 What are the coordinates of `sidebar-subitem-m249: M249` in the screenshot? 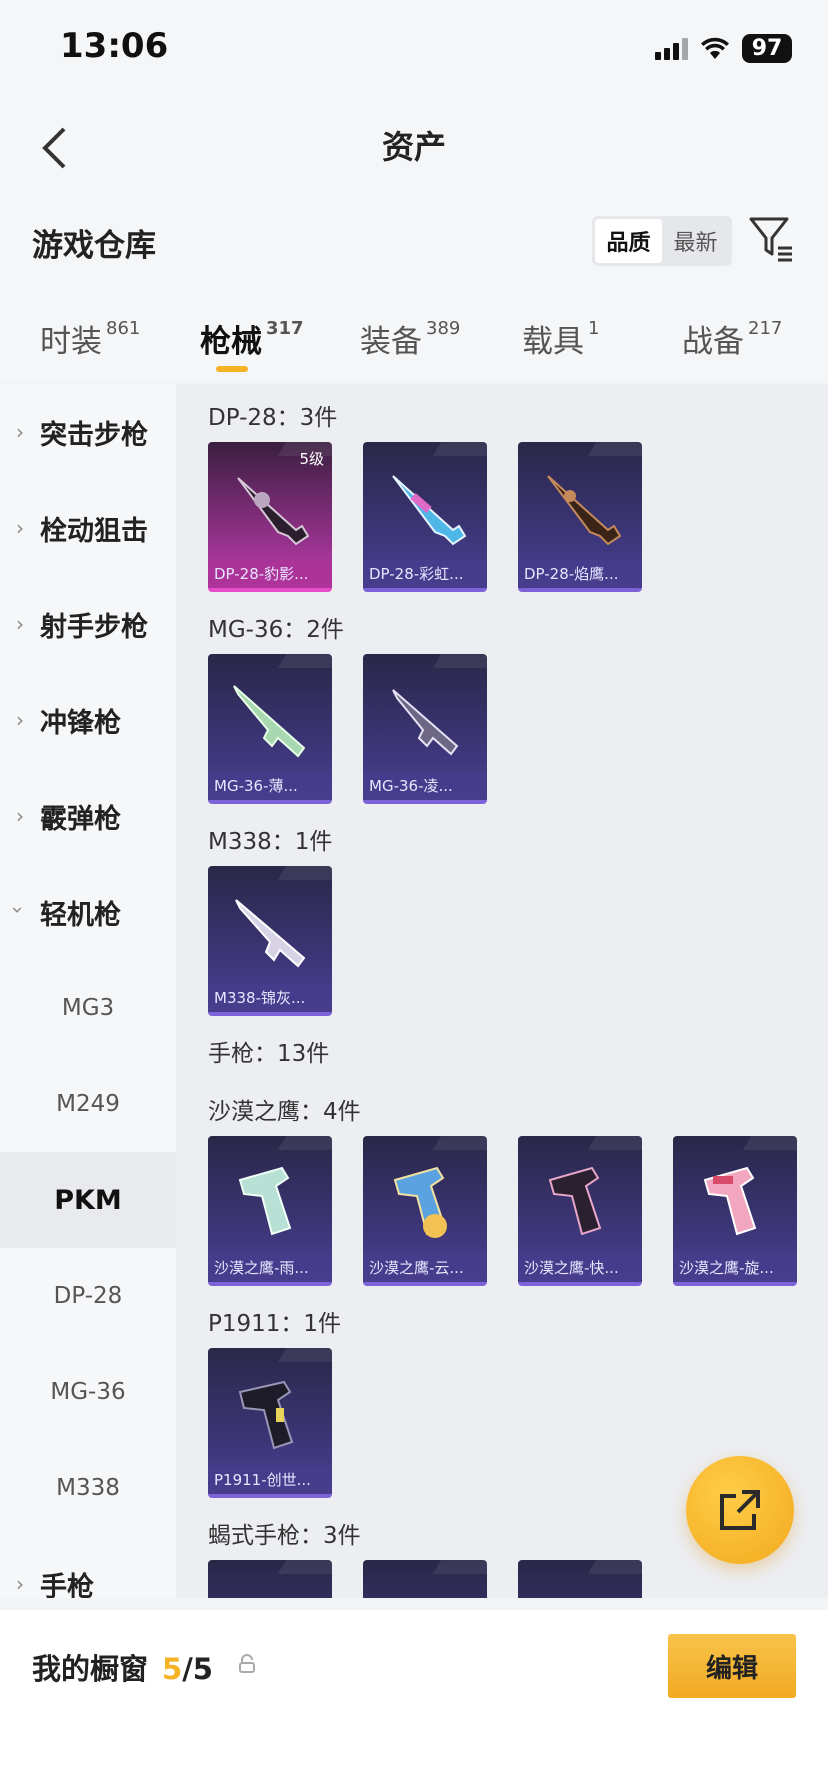 It's located at (88, 1104).